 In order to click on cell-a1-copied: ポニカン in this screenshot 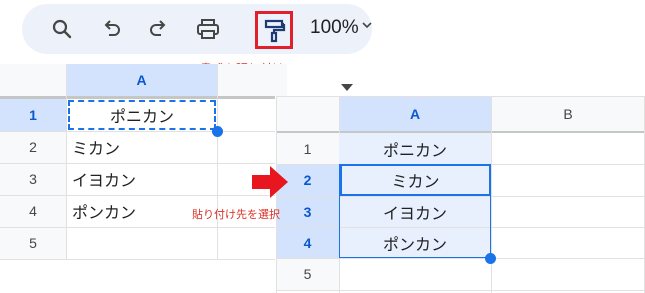, I will do `click(142, 115)`.